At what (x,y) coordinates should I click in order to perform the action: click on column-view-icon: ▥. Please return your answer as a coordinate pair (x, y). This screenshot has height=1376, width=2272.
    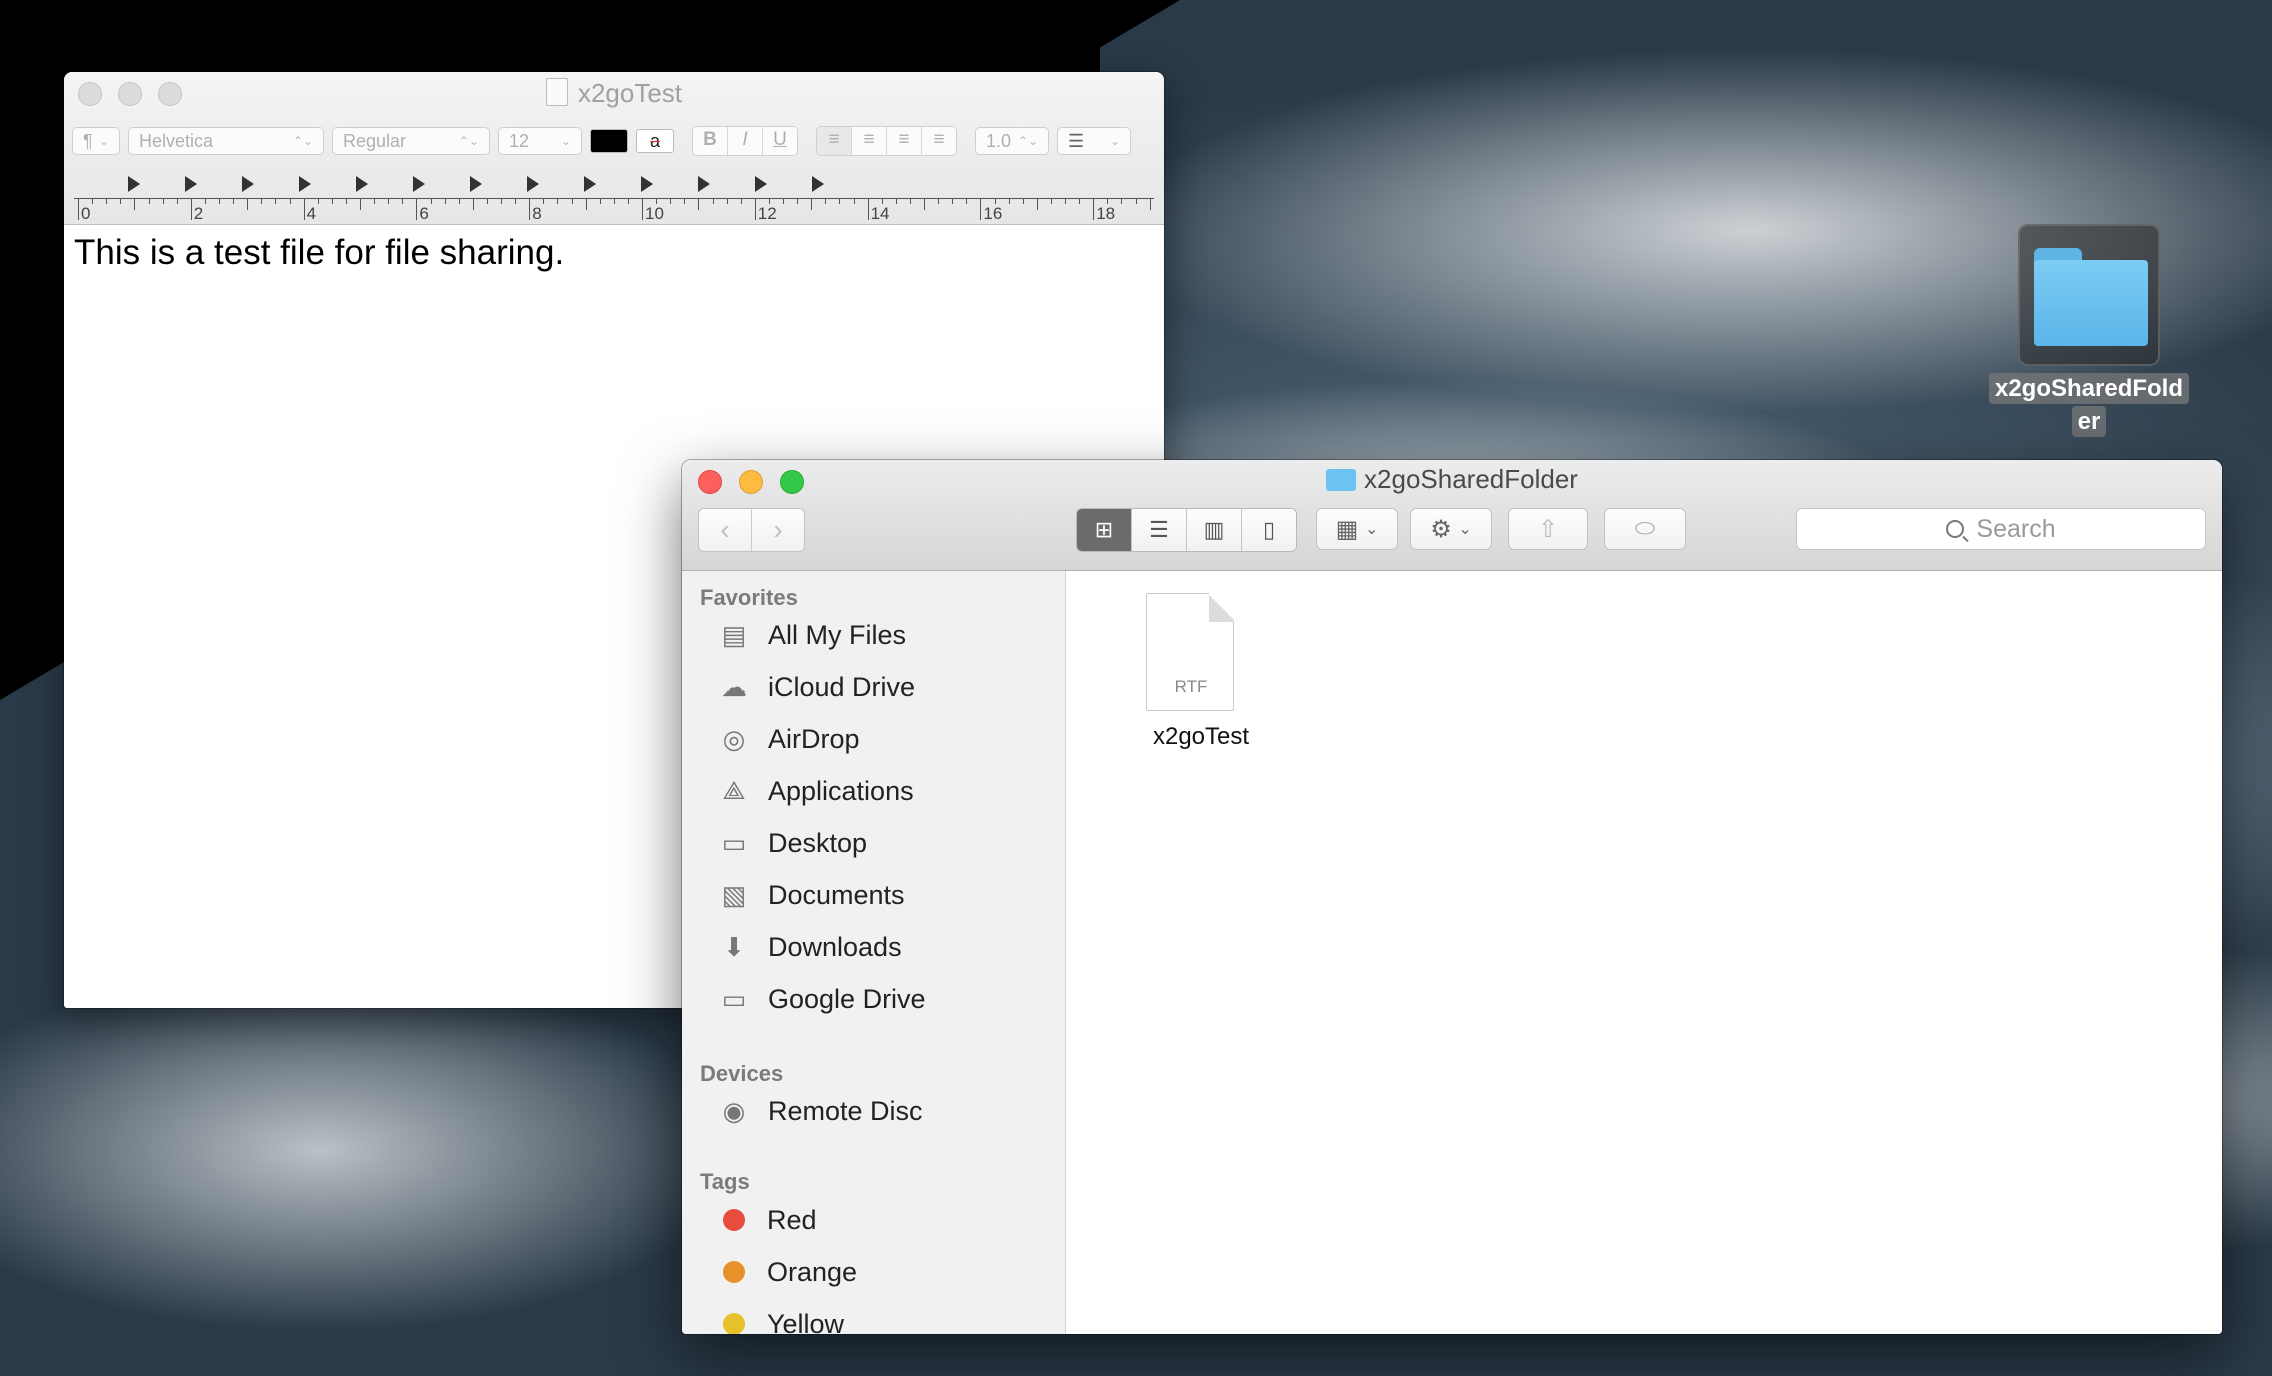
    Looking at the image, I should click on (1214, 530).